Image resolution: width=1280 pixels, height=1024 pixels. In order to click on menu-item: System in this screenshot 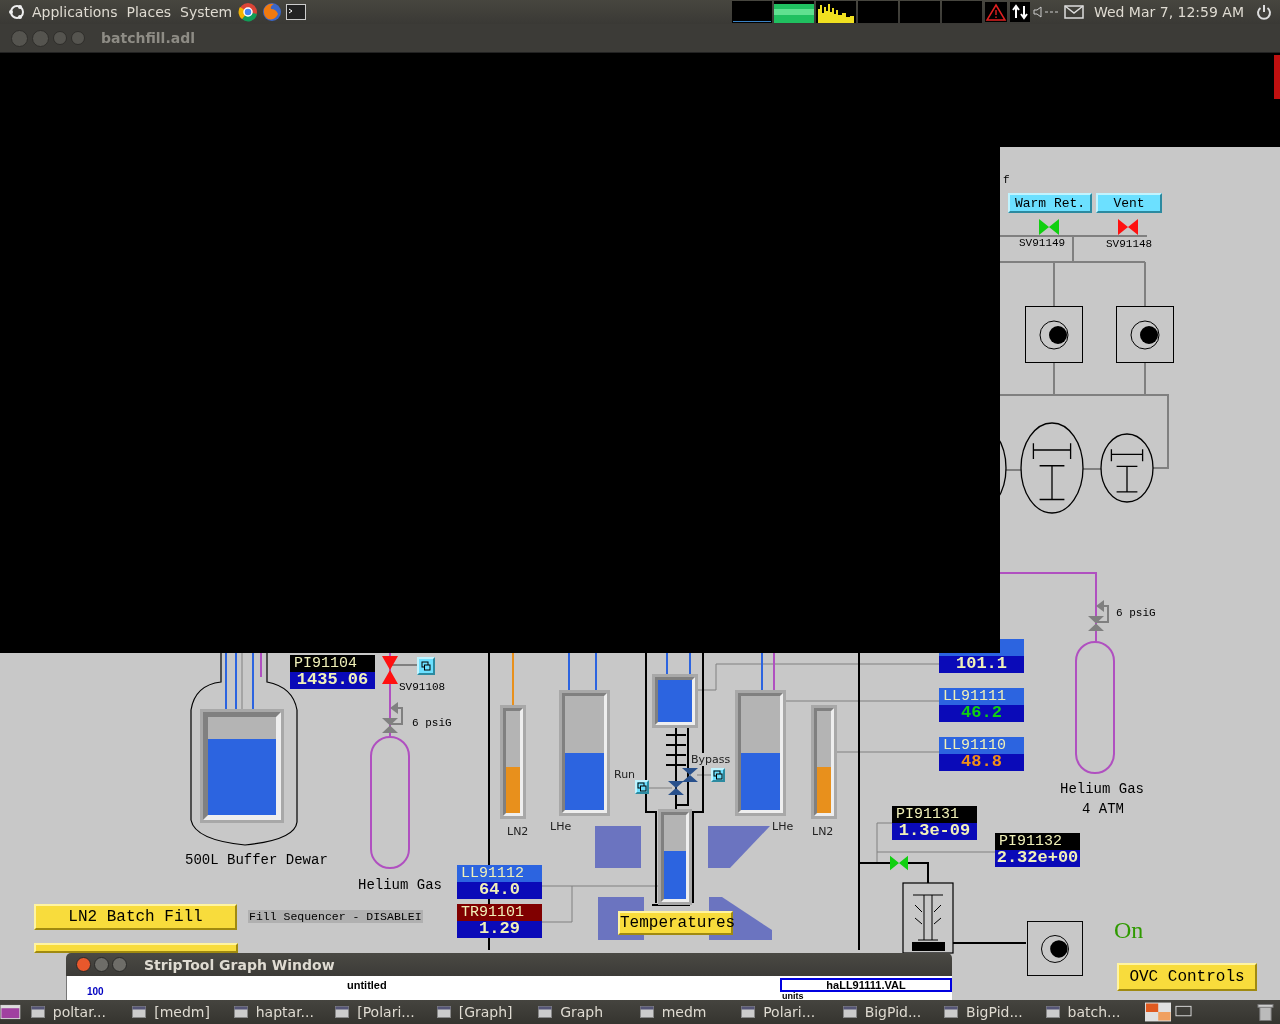, I will do `click(206, 12)`.